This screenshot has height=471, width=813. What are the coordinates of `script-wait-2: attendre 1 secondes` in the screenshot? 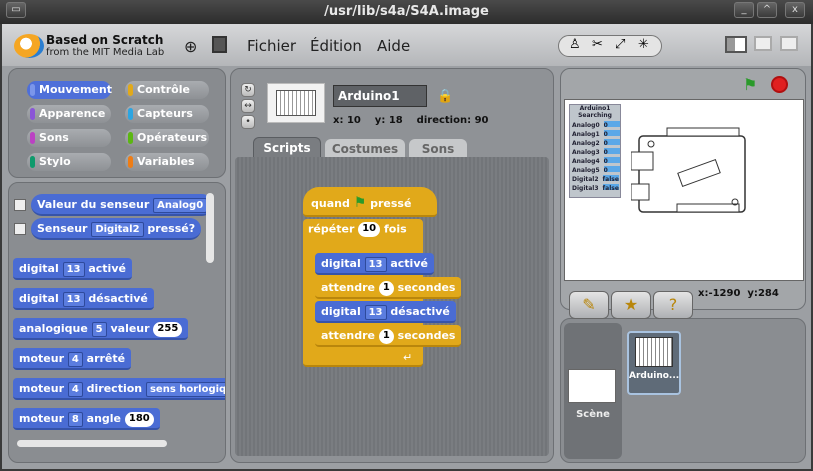 It's located at (388, 336).